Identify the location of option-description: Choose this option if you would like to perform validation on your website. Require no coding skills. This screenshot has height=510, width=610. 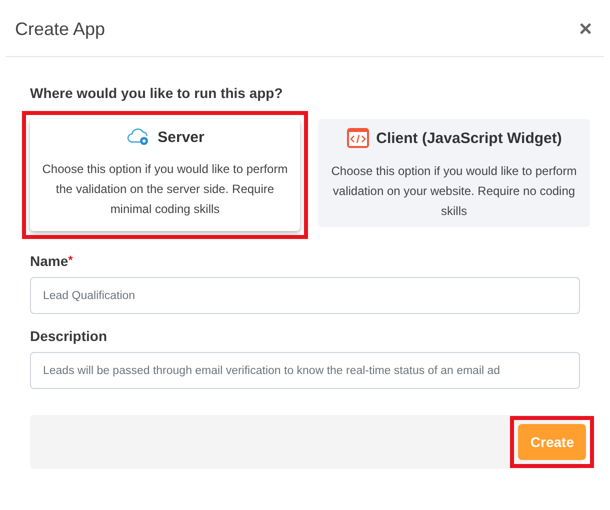
(454, 191).